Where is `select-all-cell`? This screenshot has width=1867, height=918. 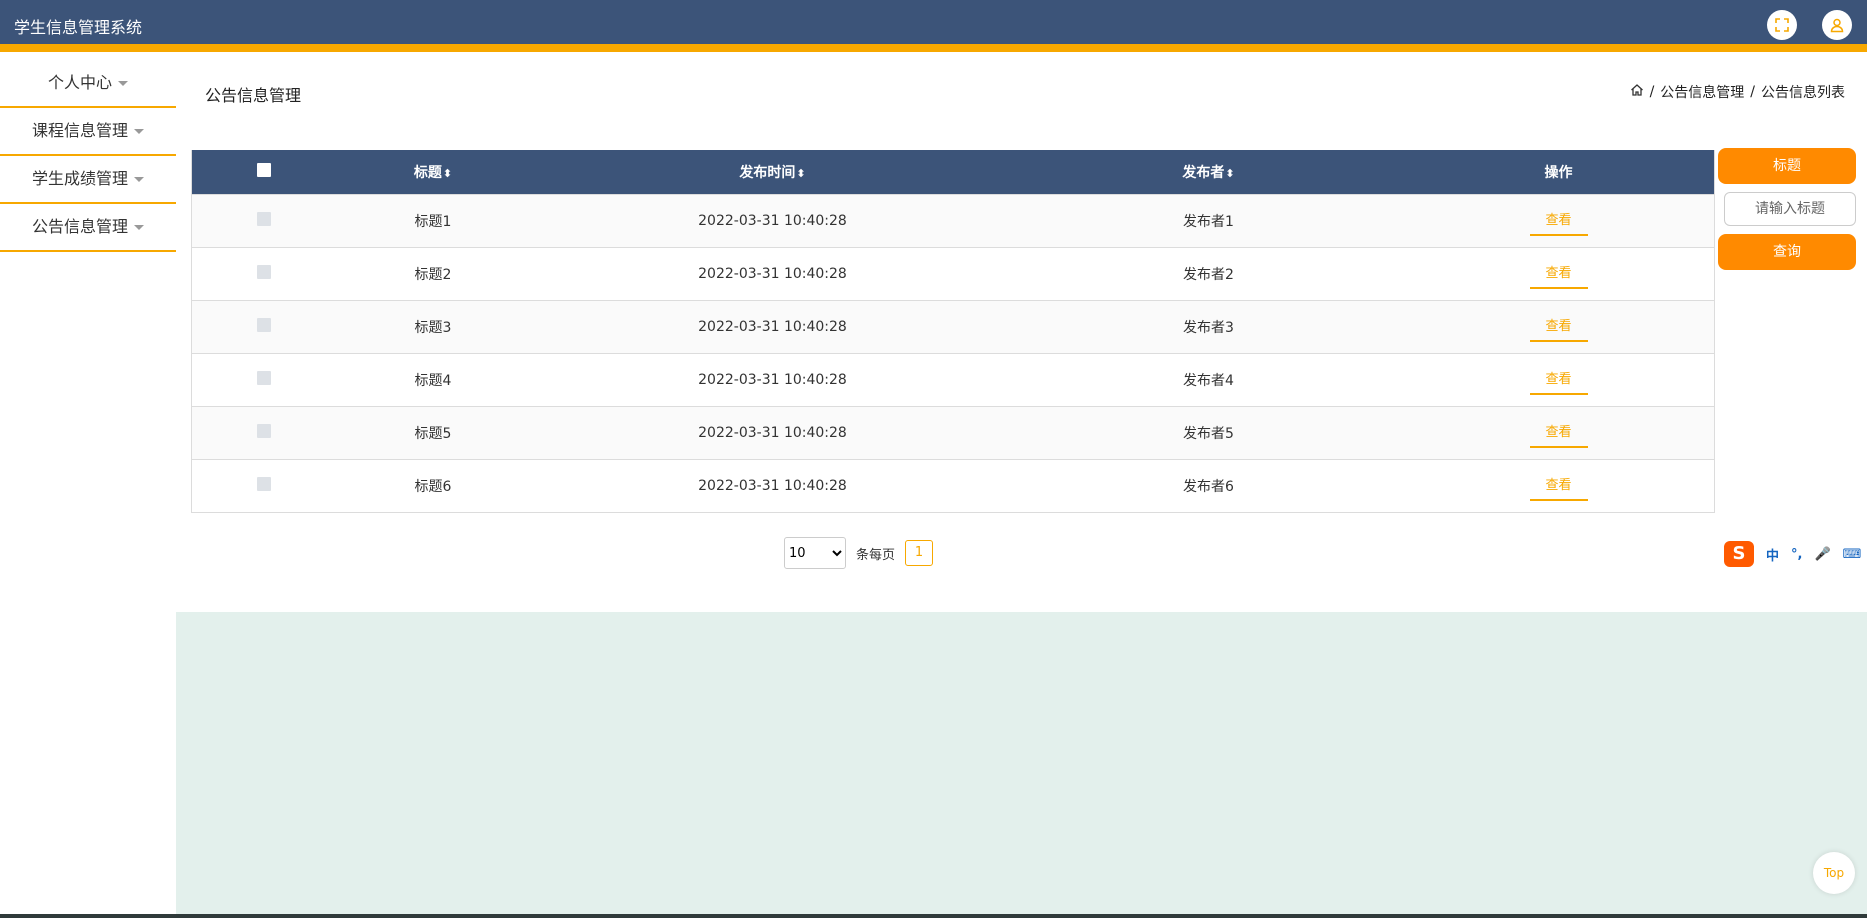
select-all-cell is located at coordinates (263, 172).